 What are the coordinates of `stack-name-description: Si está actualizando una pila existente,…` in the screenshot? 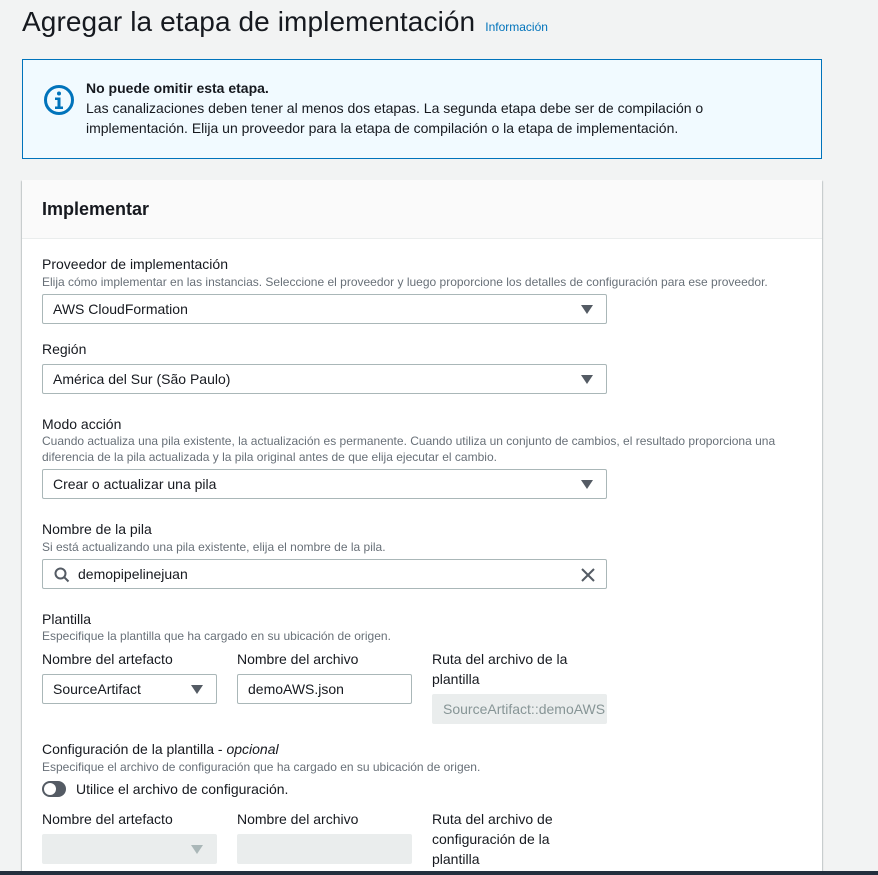 It's located at (214, 547).